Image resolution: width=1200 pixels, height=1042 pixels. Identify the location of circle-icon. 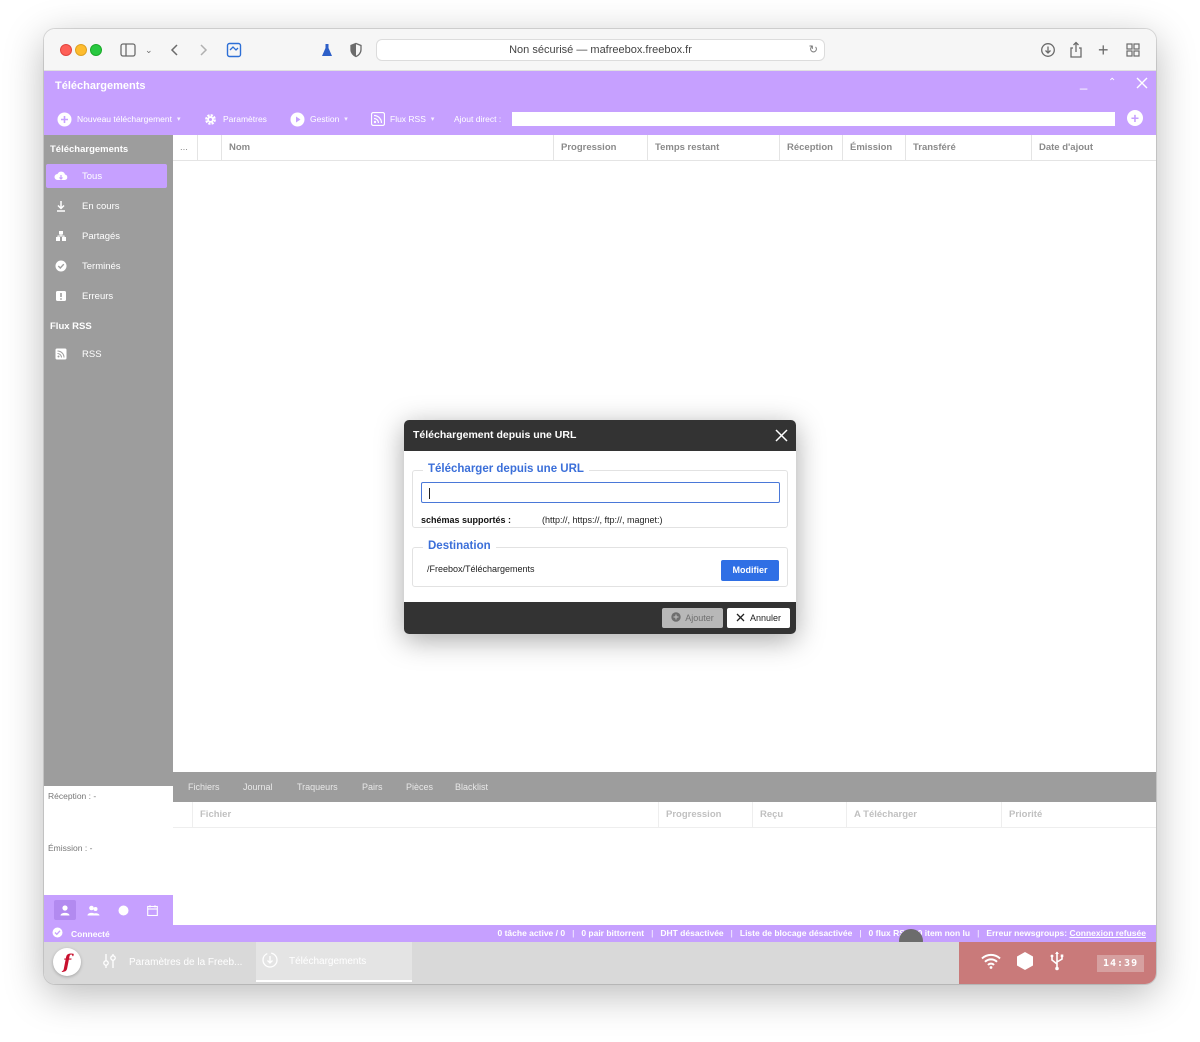
(123, 910).